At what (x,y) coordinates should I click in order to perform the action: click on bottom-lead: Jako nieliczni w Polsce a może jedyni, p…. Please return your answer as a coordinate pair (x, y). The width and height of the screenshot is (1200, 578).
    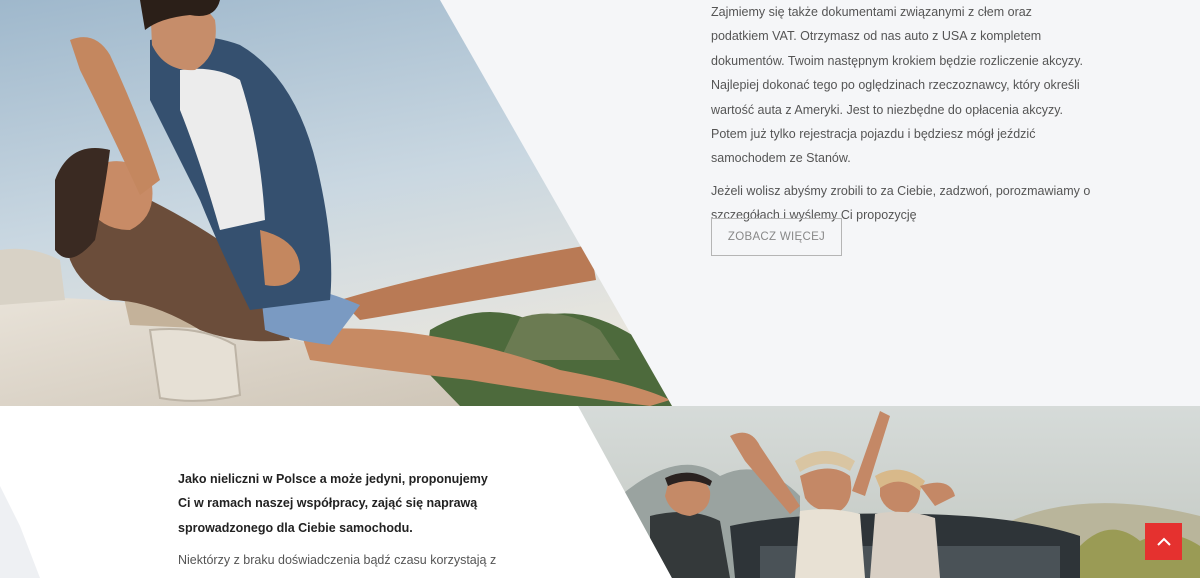
    Looking at the image, I should click on (333, 503).